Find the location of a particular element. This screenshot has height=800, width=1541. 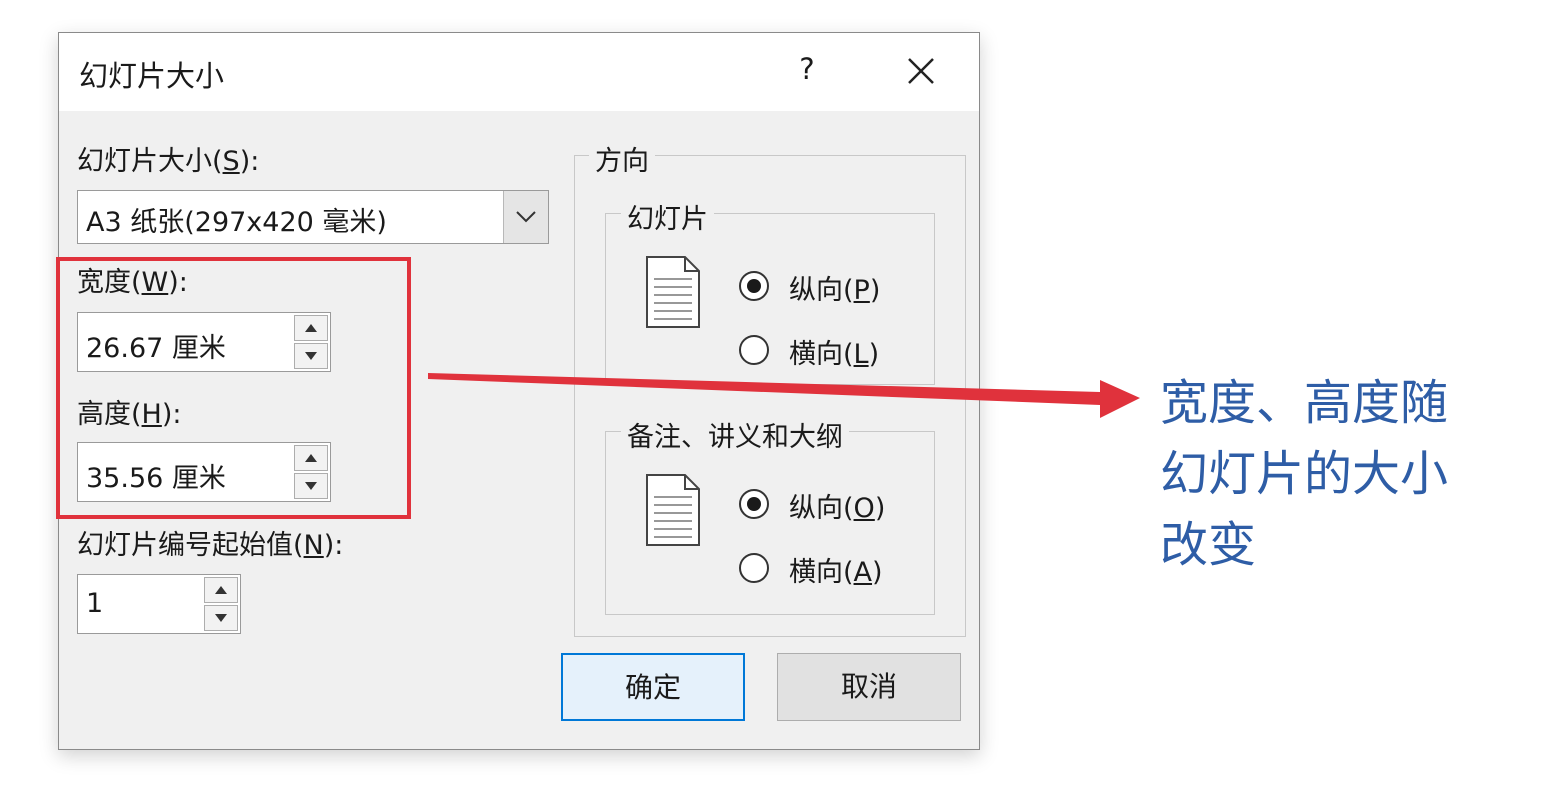

annotation-text: 宽度、高度随 幻灯片的大小 改变 is located at coordinates (1340, 474).